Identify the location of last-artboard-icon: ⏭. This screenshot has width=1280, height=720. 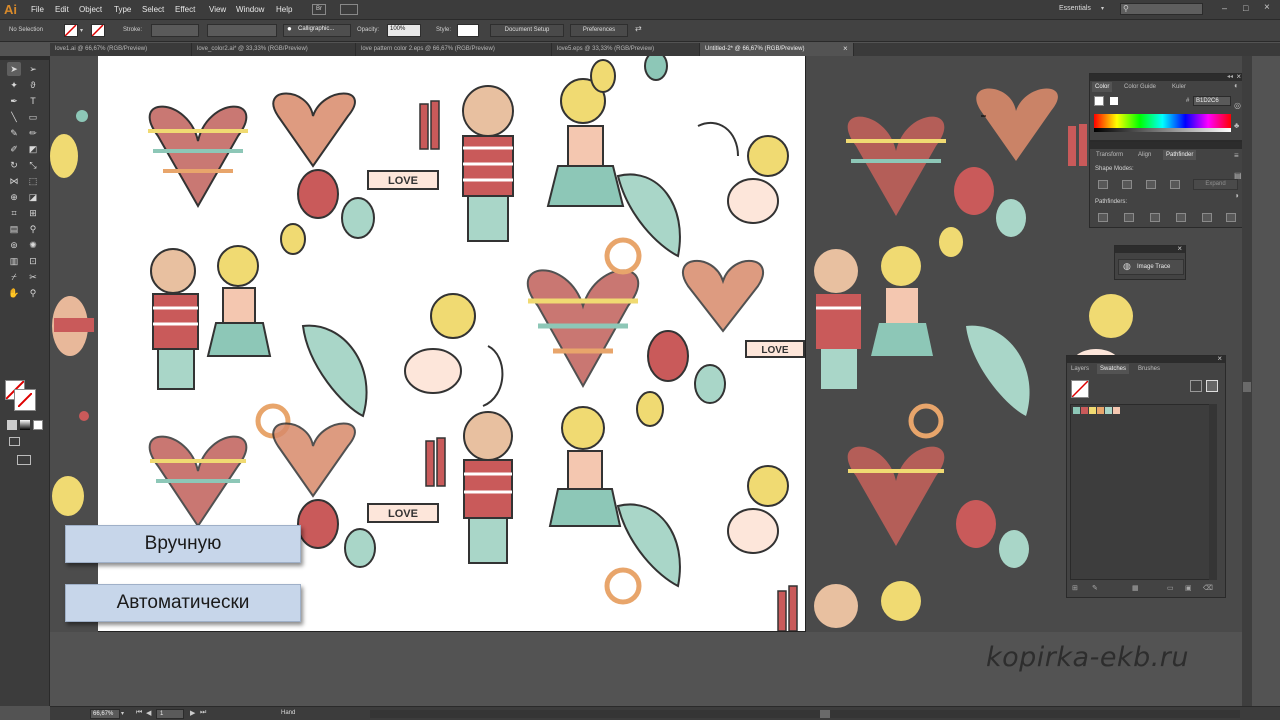
(203, 713).